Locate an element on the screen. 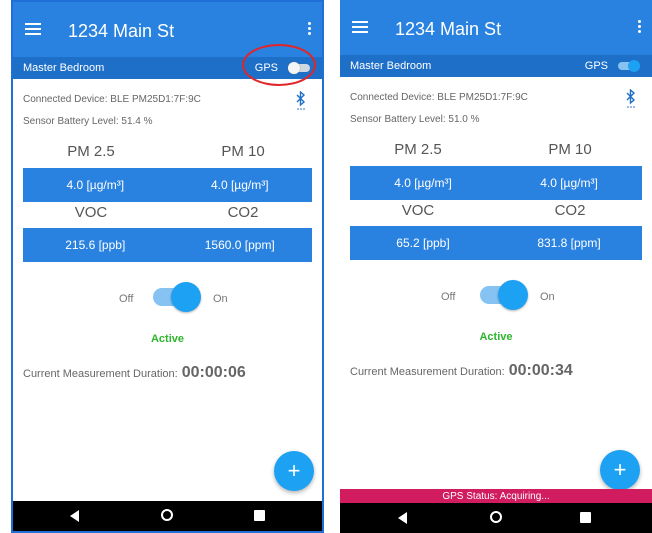 The height and width of the screenshot is (533, 652). battery-level: Sensor Battery Level: 51.0 % is located at coordinates (415, 119).